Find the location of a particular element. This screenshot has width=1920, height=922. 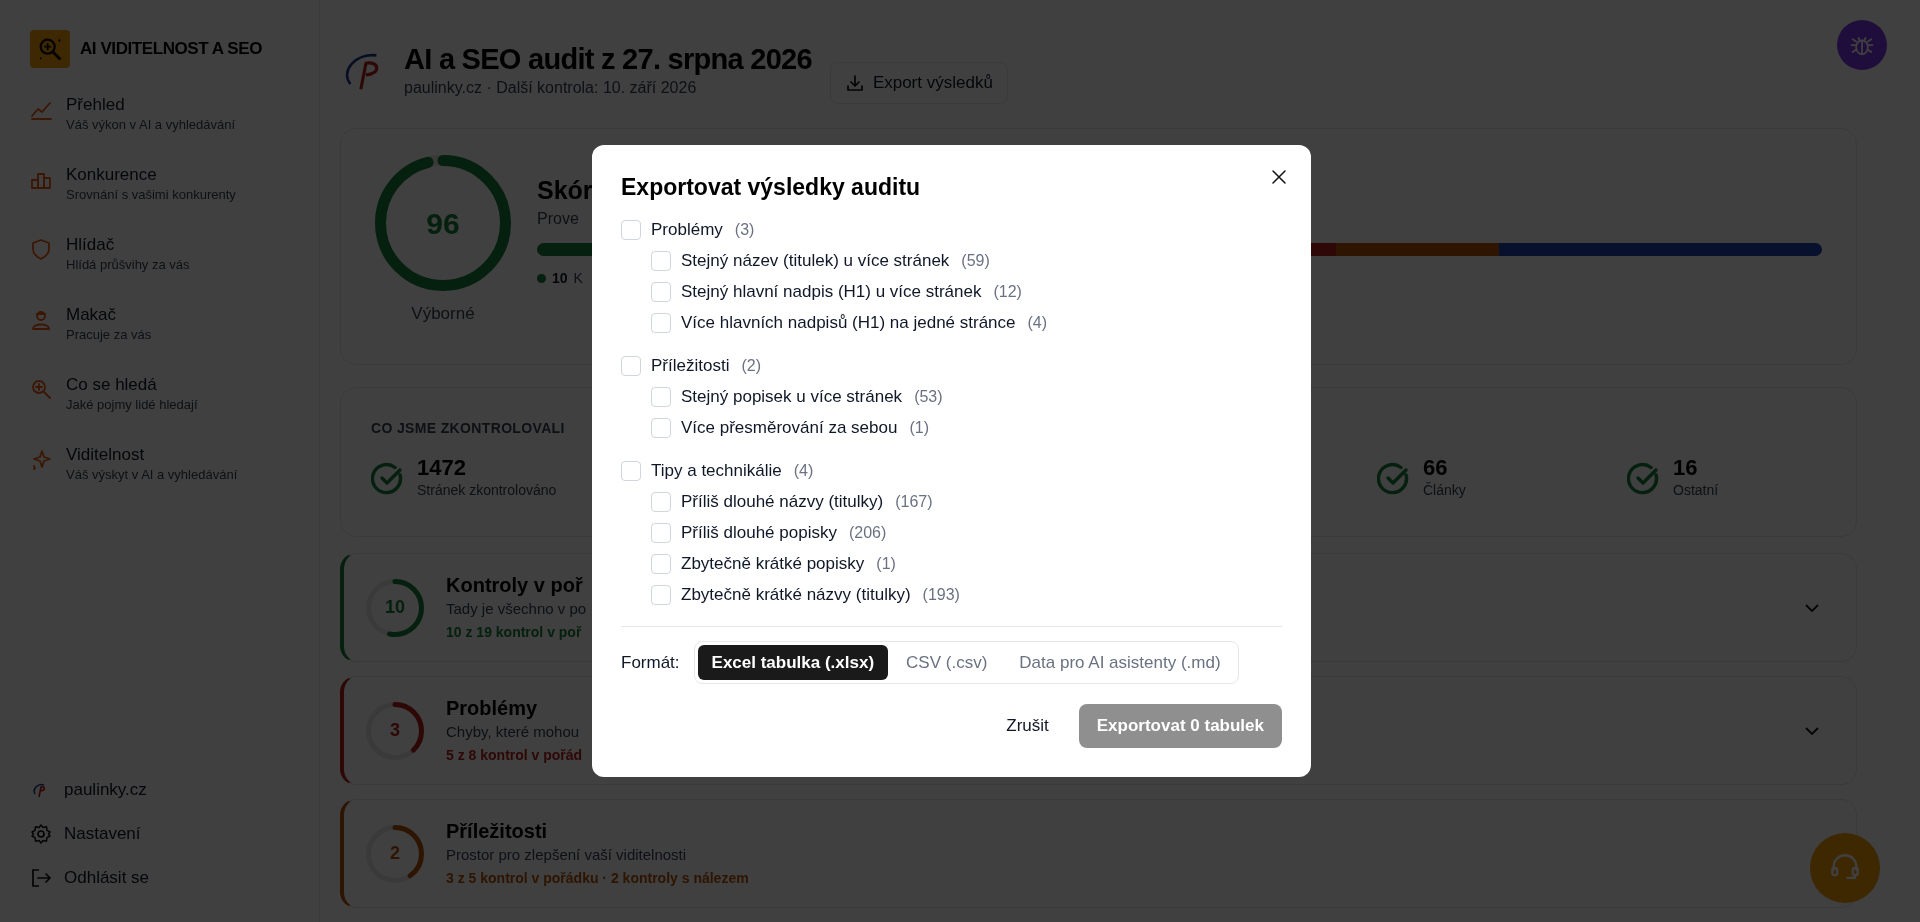

section-count: 3 is located at coordinates (395, 730).